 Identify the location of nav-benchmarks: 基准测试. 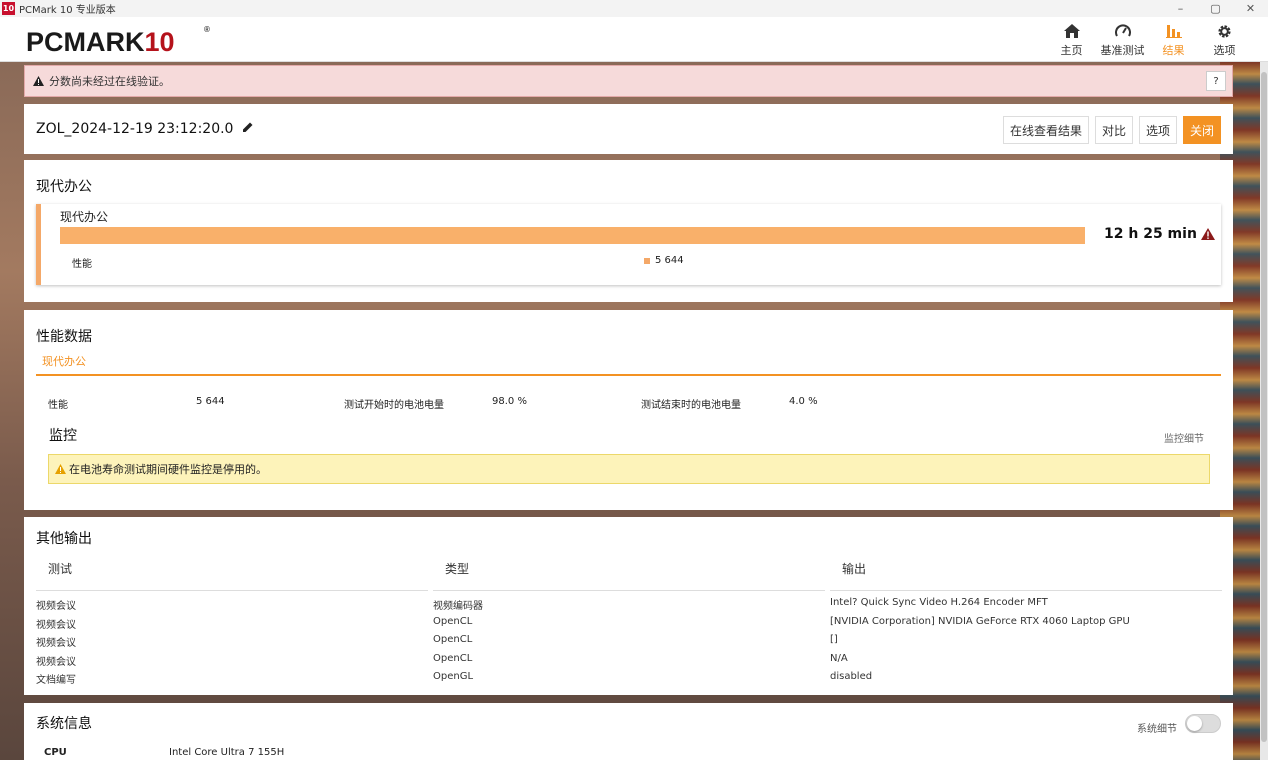
(1122, 39).